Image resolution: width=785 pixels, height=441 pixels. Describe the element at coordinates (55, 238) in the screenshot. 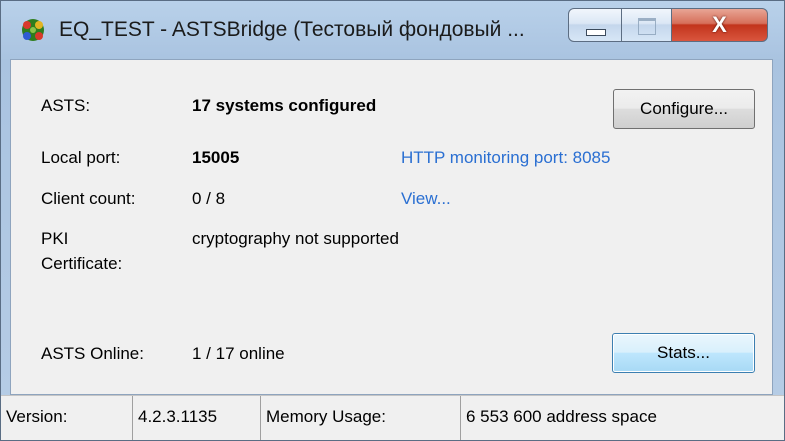

I see `pki-label-line1: PKI` at that location.